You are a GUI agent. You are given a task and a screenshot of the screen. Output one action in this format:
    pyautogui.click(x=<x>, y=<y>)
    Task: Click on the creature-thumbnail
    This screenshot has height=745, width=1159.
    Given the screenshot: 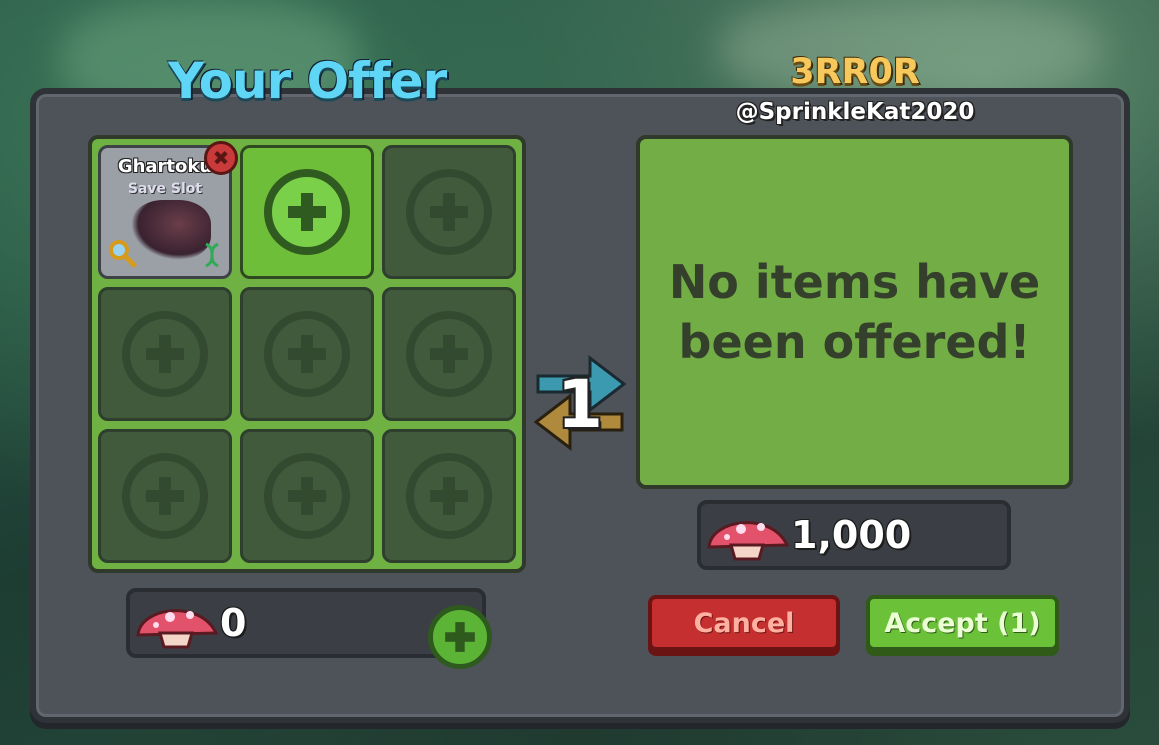 What is the action you would take?
    pyautogui.click(x=171, y=230)
    